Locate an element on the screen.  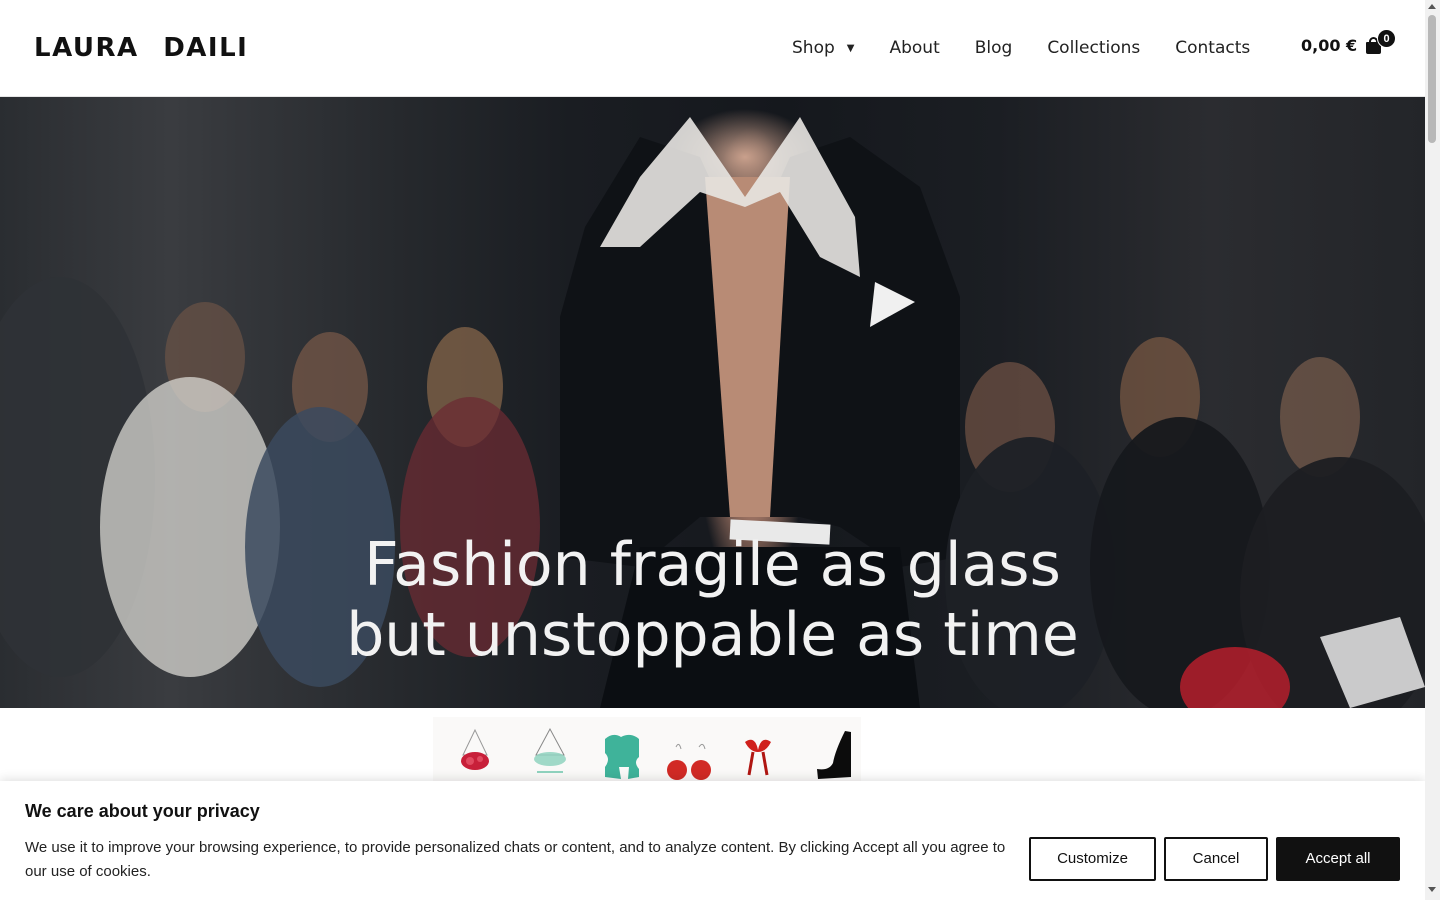
page-scrollbar is located at coordinates (1432, 450).